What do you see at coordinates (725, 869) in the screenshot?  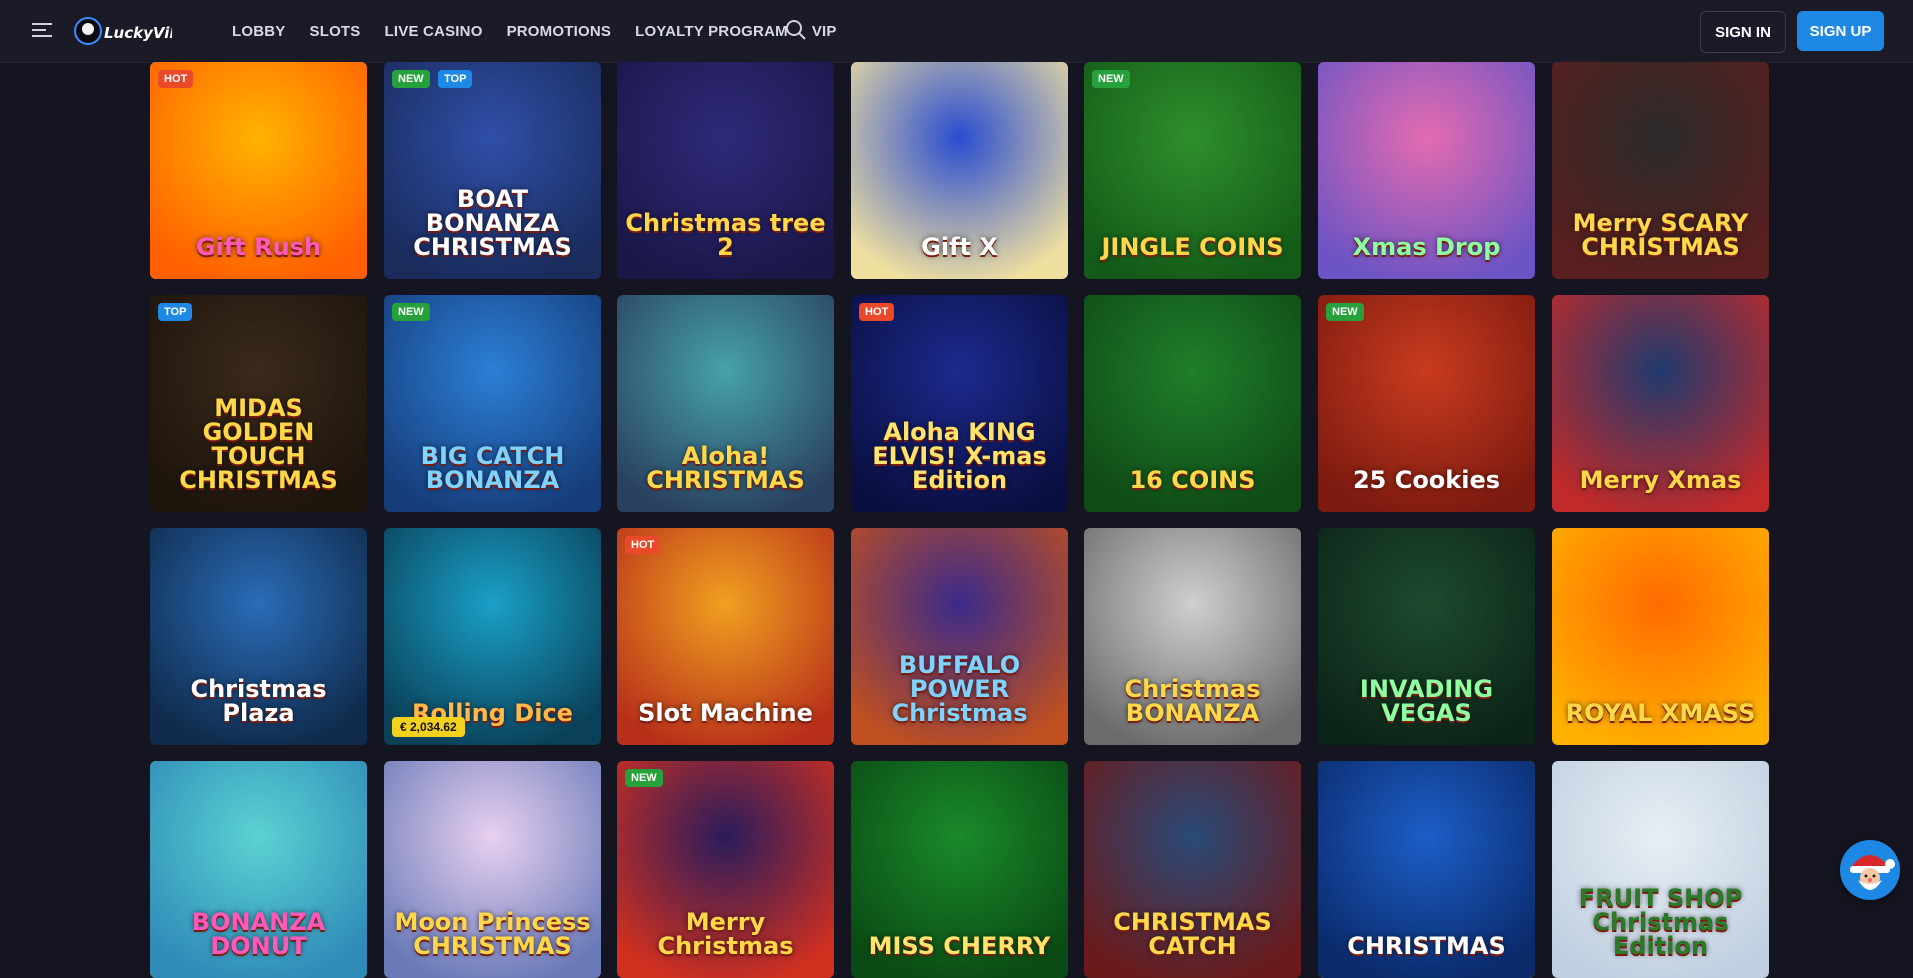 I see `game-tile: Merry Christmas NEW` at bounding box center [725, 869].